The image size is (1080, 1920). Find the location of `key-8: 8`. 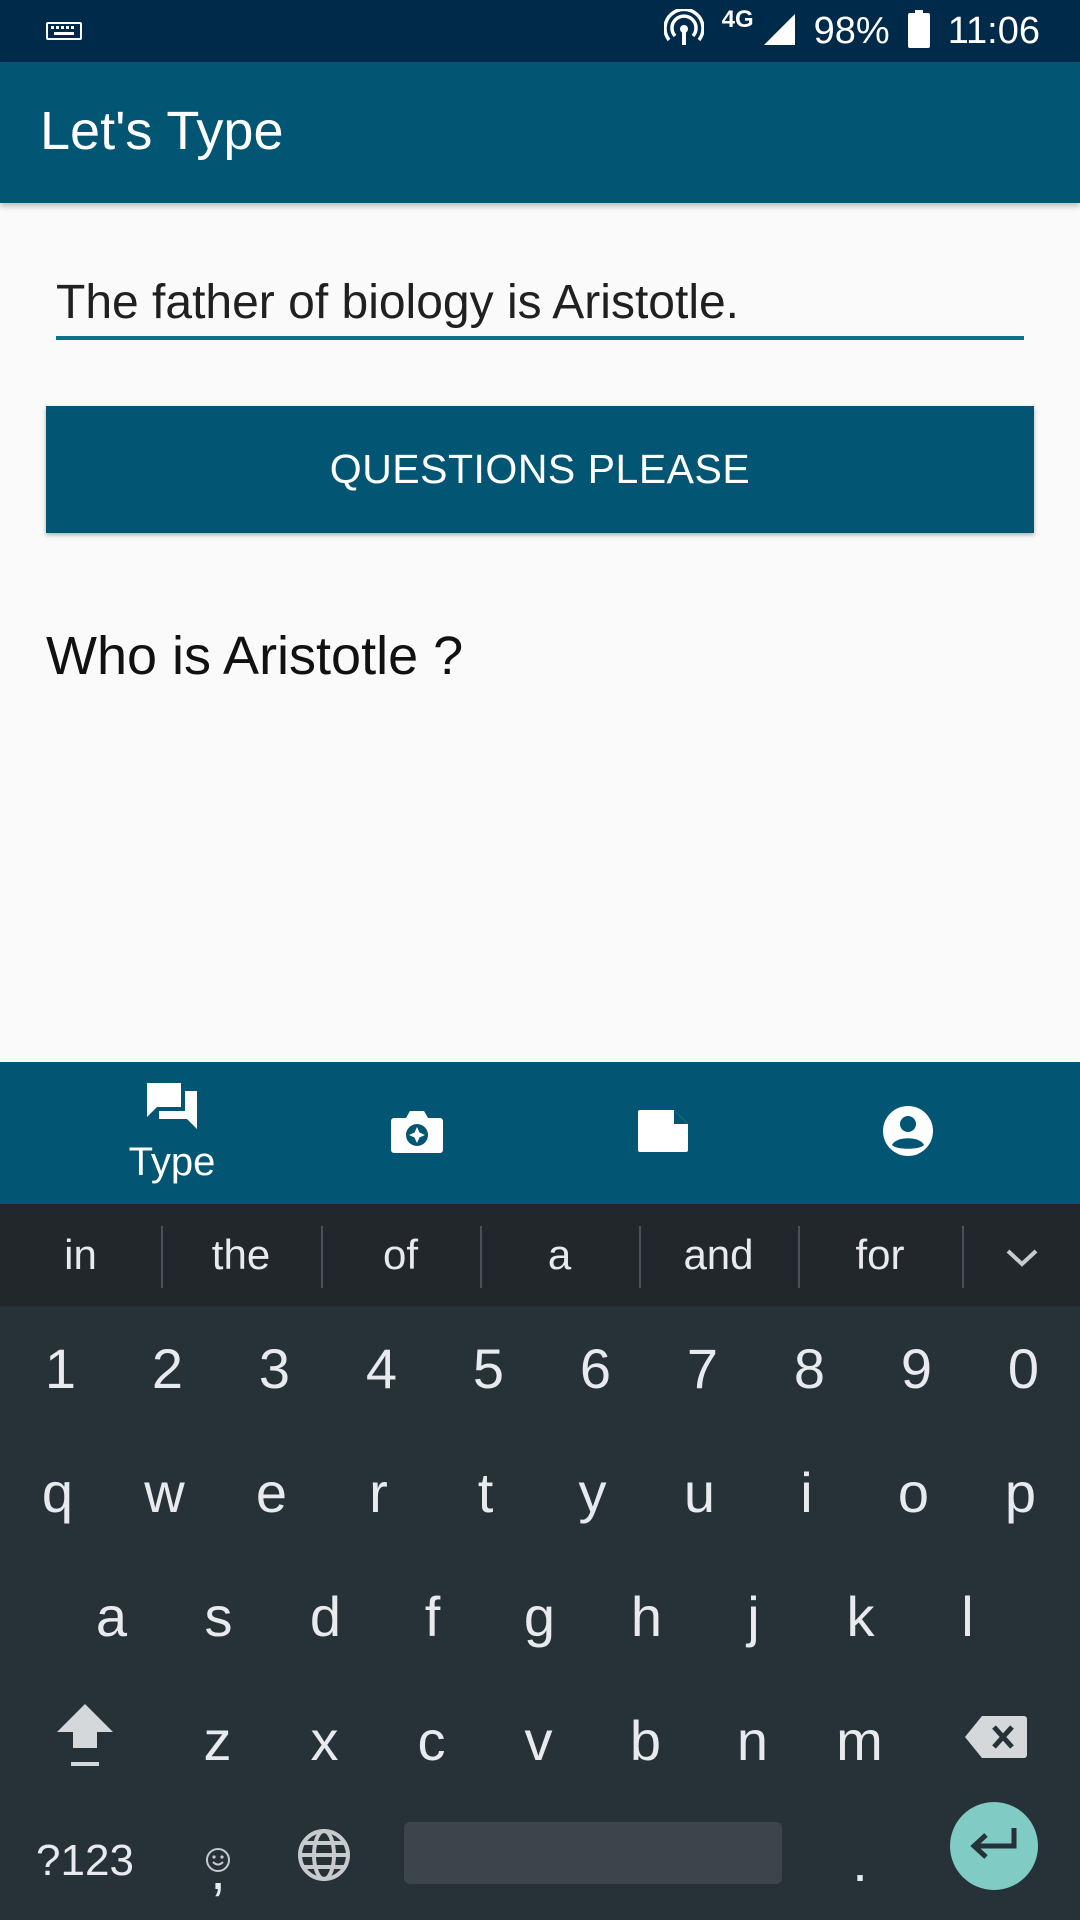

key-8: 8 is located at coordinates (809, 1368).